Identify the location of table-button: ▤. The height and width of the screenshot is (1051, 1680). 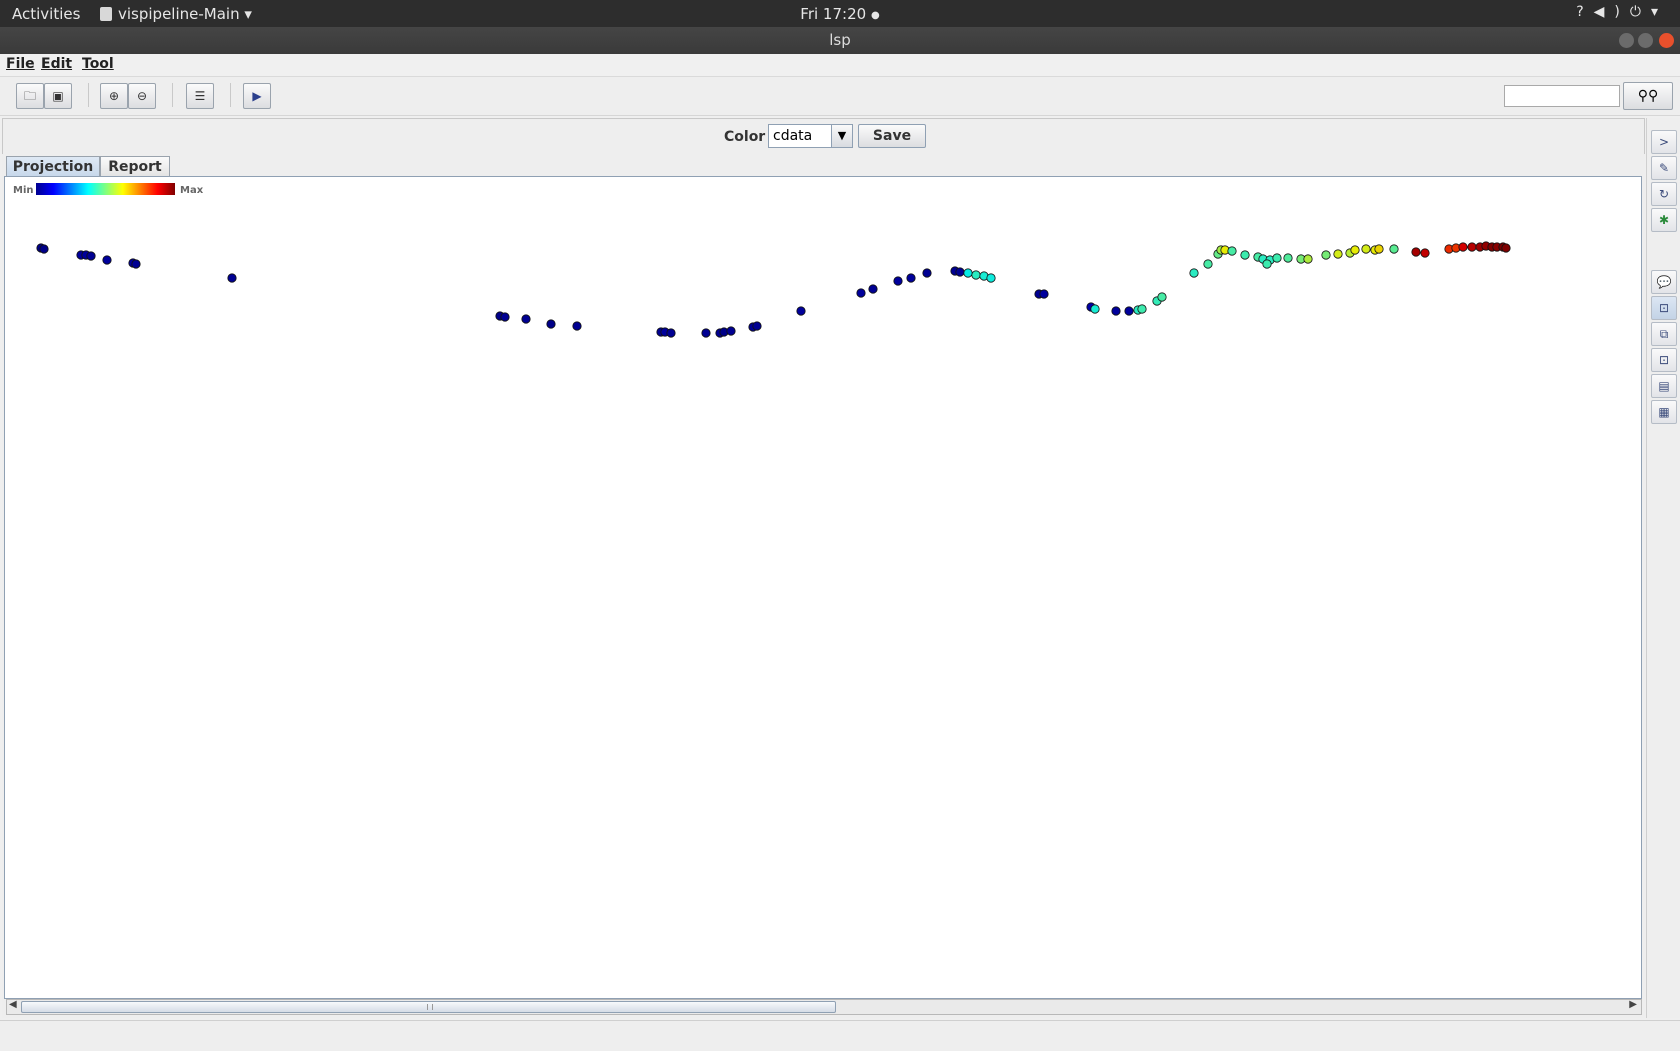
(1664, 386).